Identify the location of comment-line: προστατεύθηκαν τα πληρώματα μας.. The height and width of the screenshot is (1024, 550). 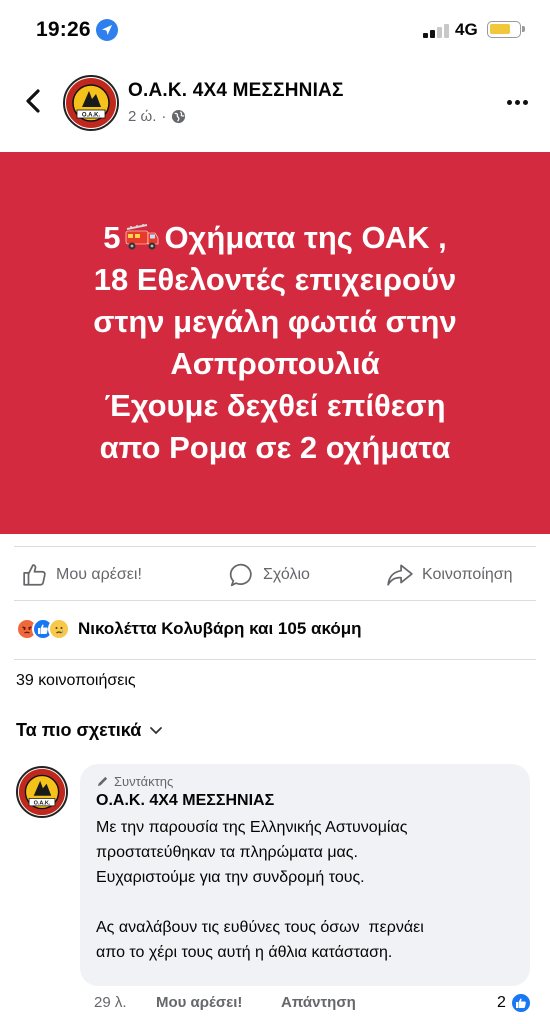
(227, 852).